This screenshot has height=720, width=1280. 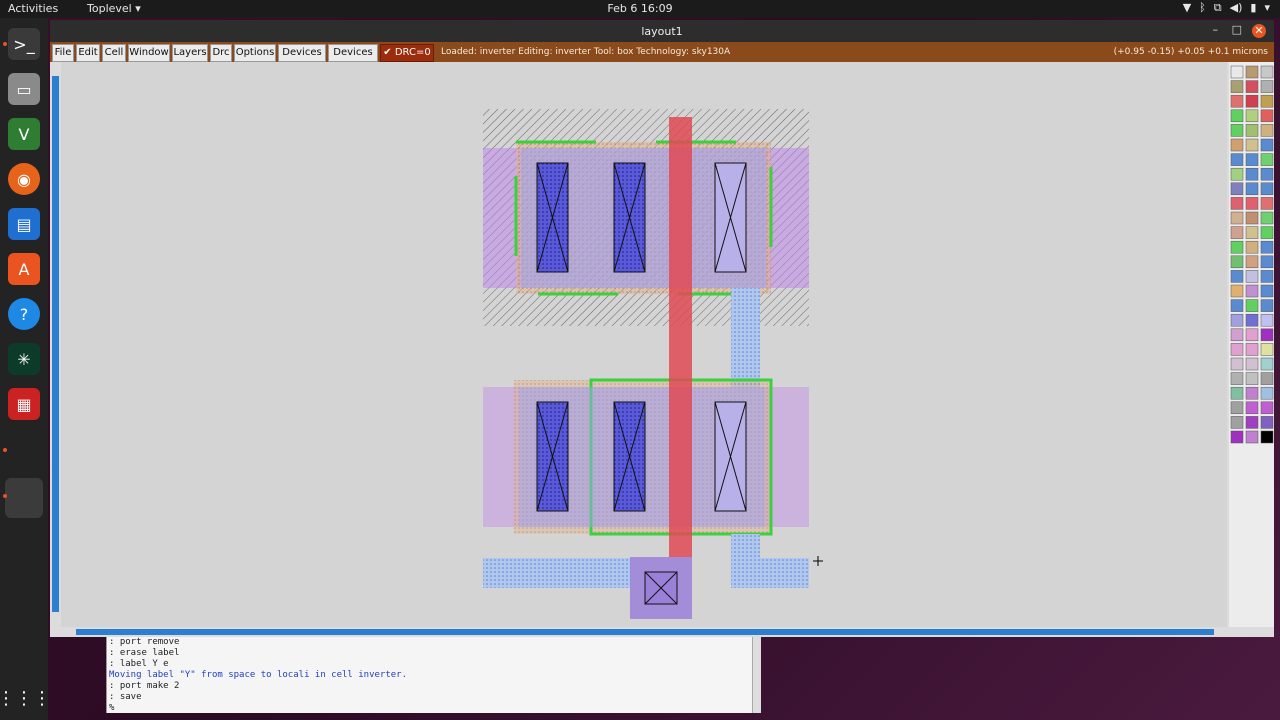 I want to click on maximize-button: □, so click(x=1237, y=29).